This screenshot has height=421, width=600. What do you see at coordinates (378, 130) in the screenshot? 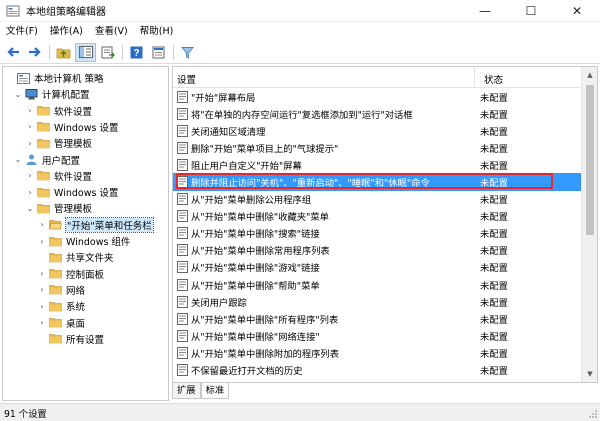
I see `setting-row: 关闭通知区域清理 未配置` at bounding box center [378, 130].